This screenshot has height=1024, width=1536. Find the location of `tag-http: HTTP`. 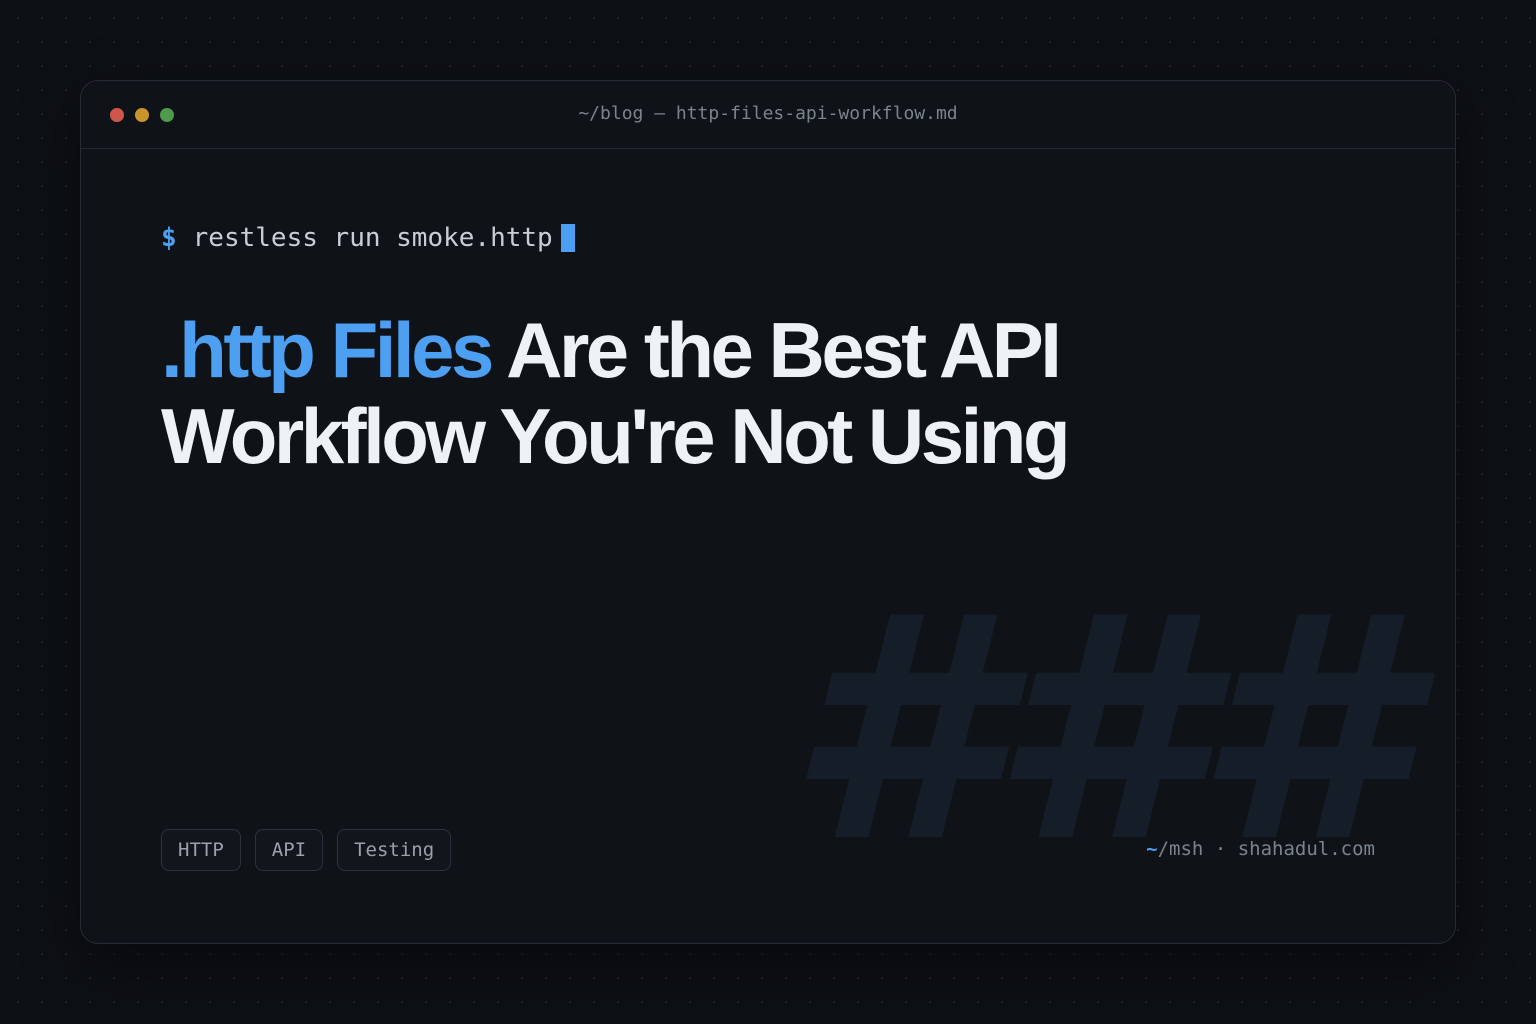

tag-http: HTTP is located at coordinates (201, 850).